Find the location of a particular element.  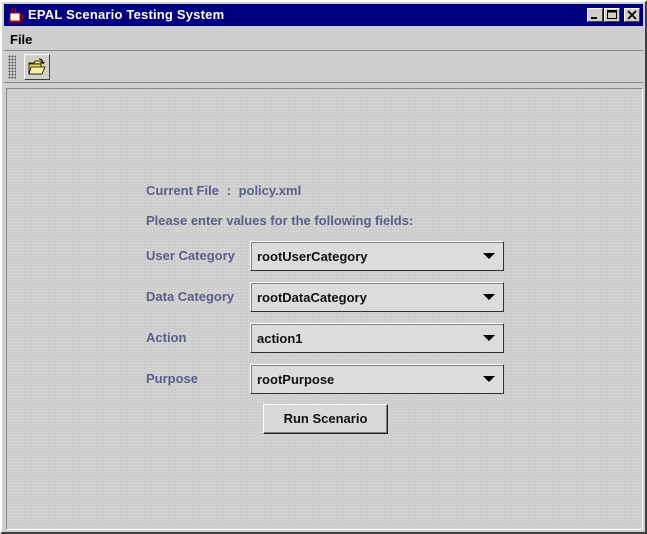

current-file-label: Current File is located at coordinates (182, 190).